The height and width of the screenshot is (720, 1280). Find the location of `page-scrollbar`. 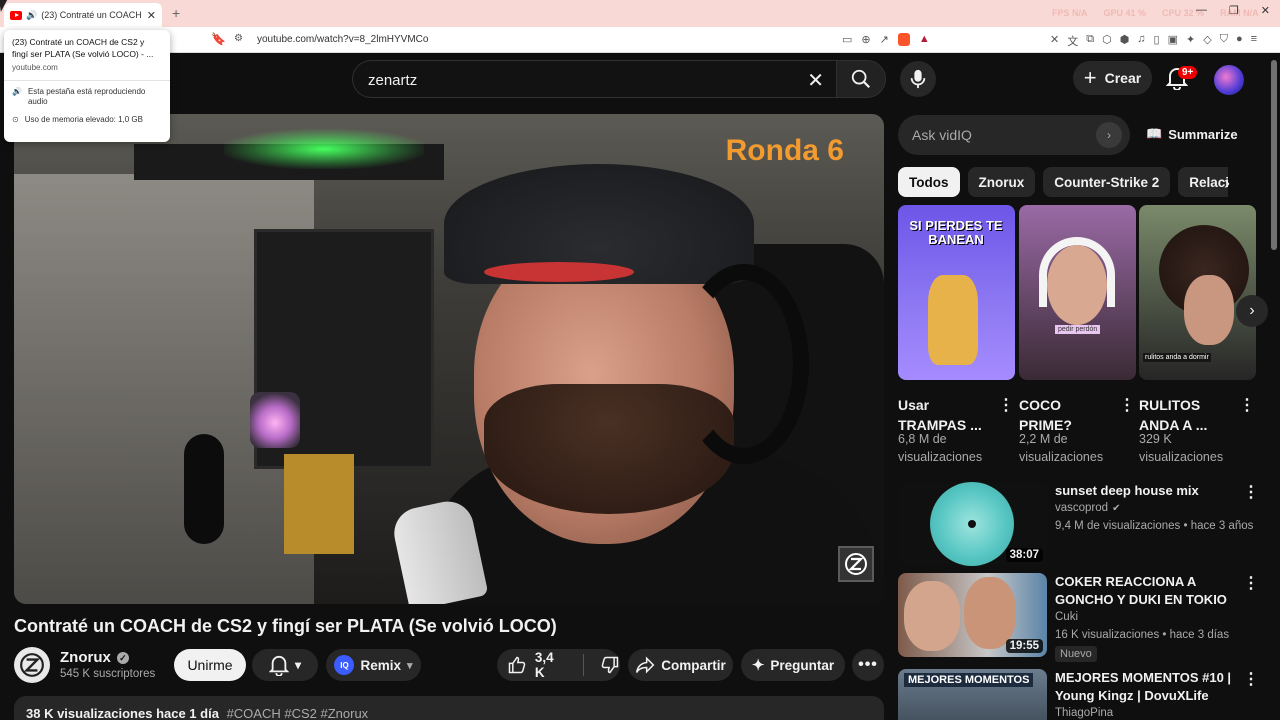

page-scrollbar is located at coordinates (1274, 155).